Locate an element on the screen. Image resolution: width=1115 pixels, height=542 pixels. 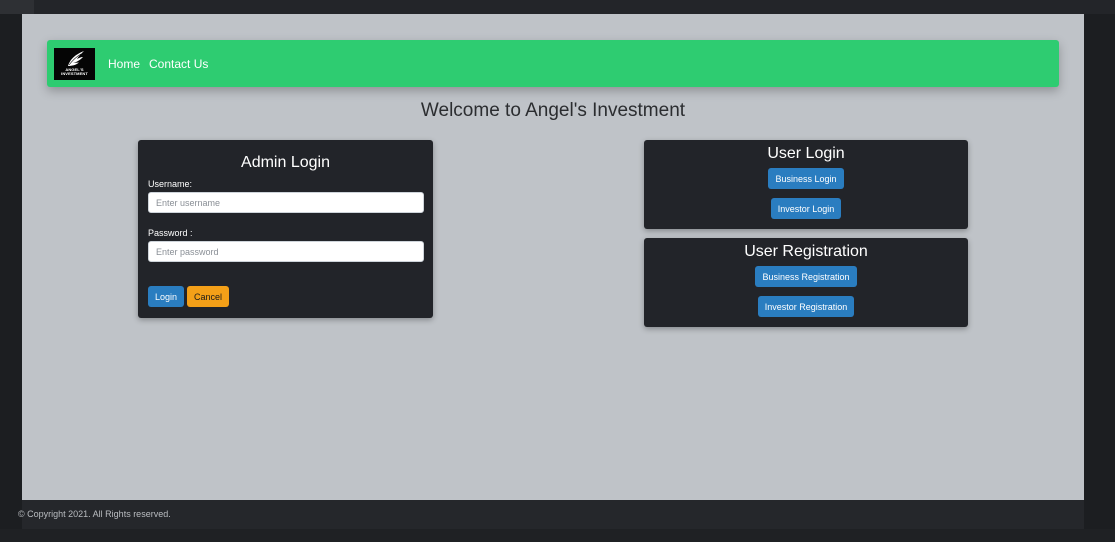
investor-registration-button: Investor Registration is located at coordinates (806, 306).